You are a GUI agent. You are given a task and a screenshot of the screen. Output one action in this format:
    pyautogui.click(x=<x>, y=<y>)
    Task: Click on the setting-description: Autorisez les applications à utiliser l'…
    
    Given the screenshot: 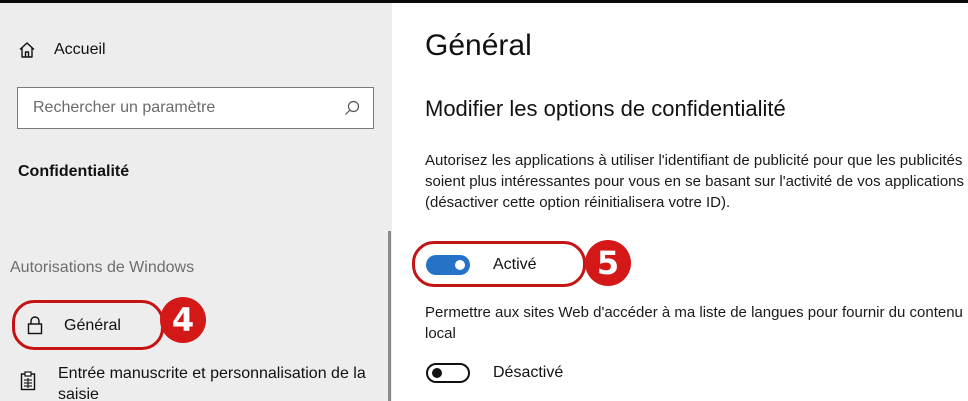 What is the action you would take?
    pyautogui.click(x=695, y=181)
    